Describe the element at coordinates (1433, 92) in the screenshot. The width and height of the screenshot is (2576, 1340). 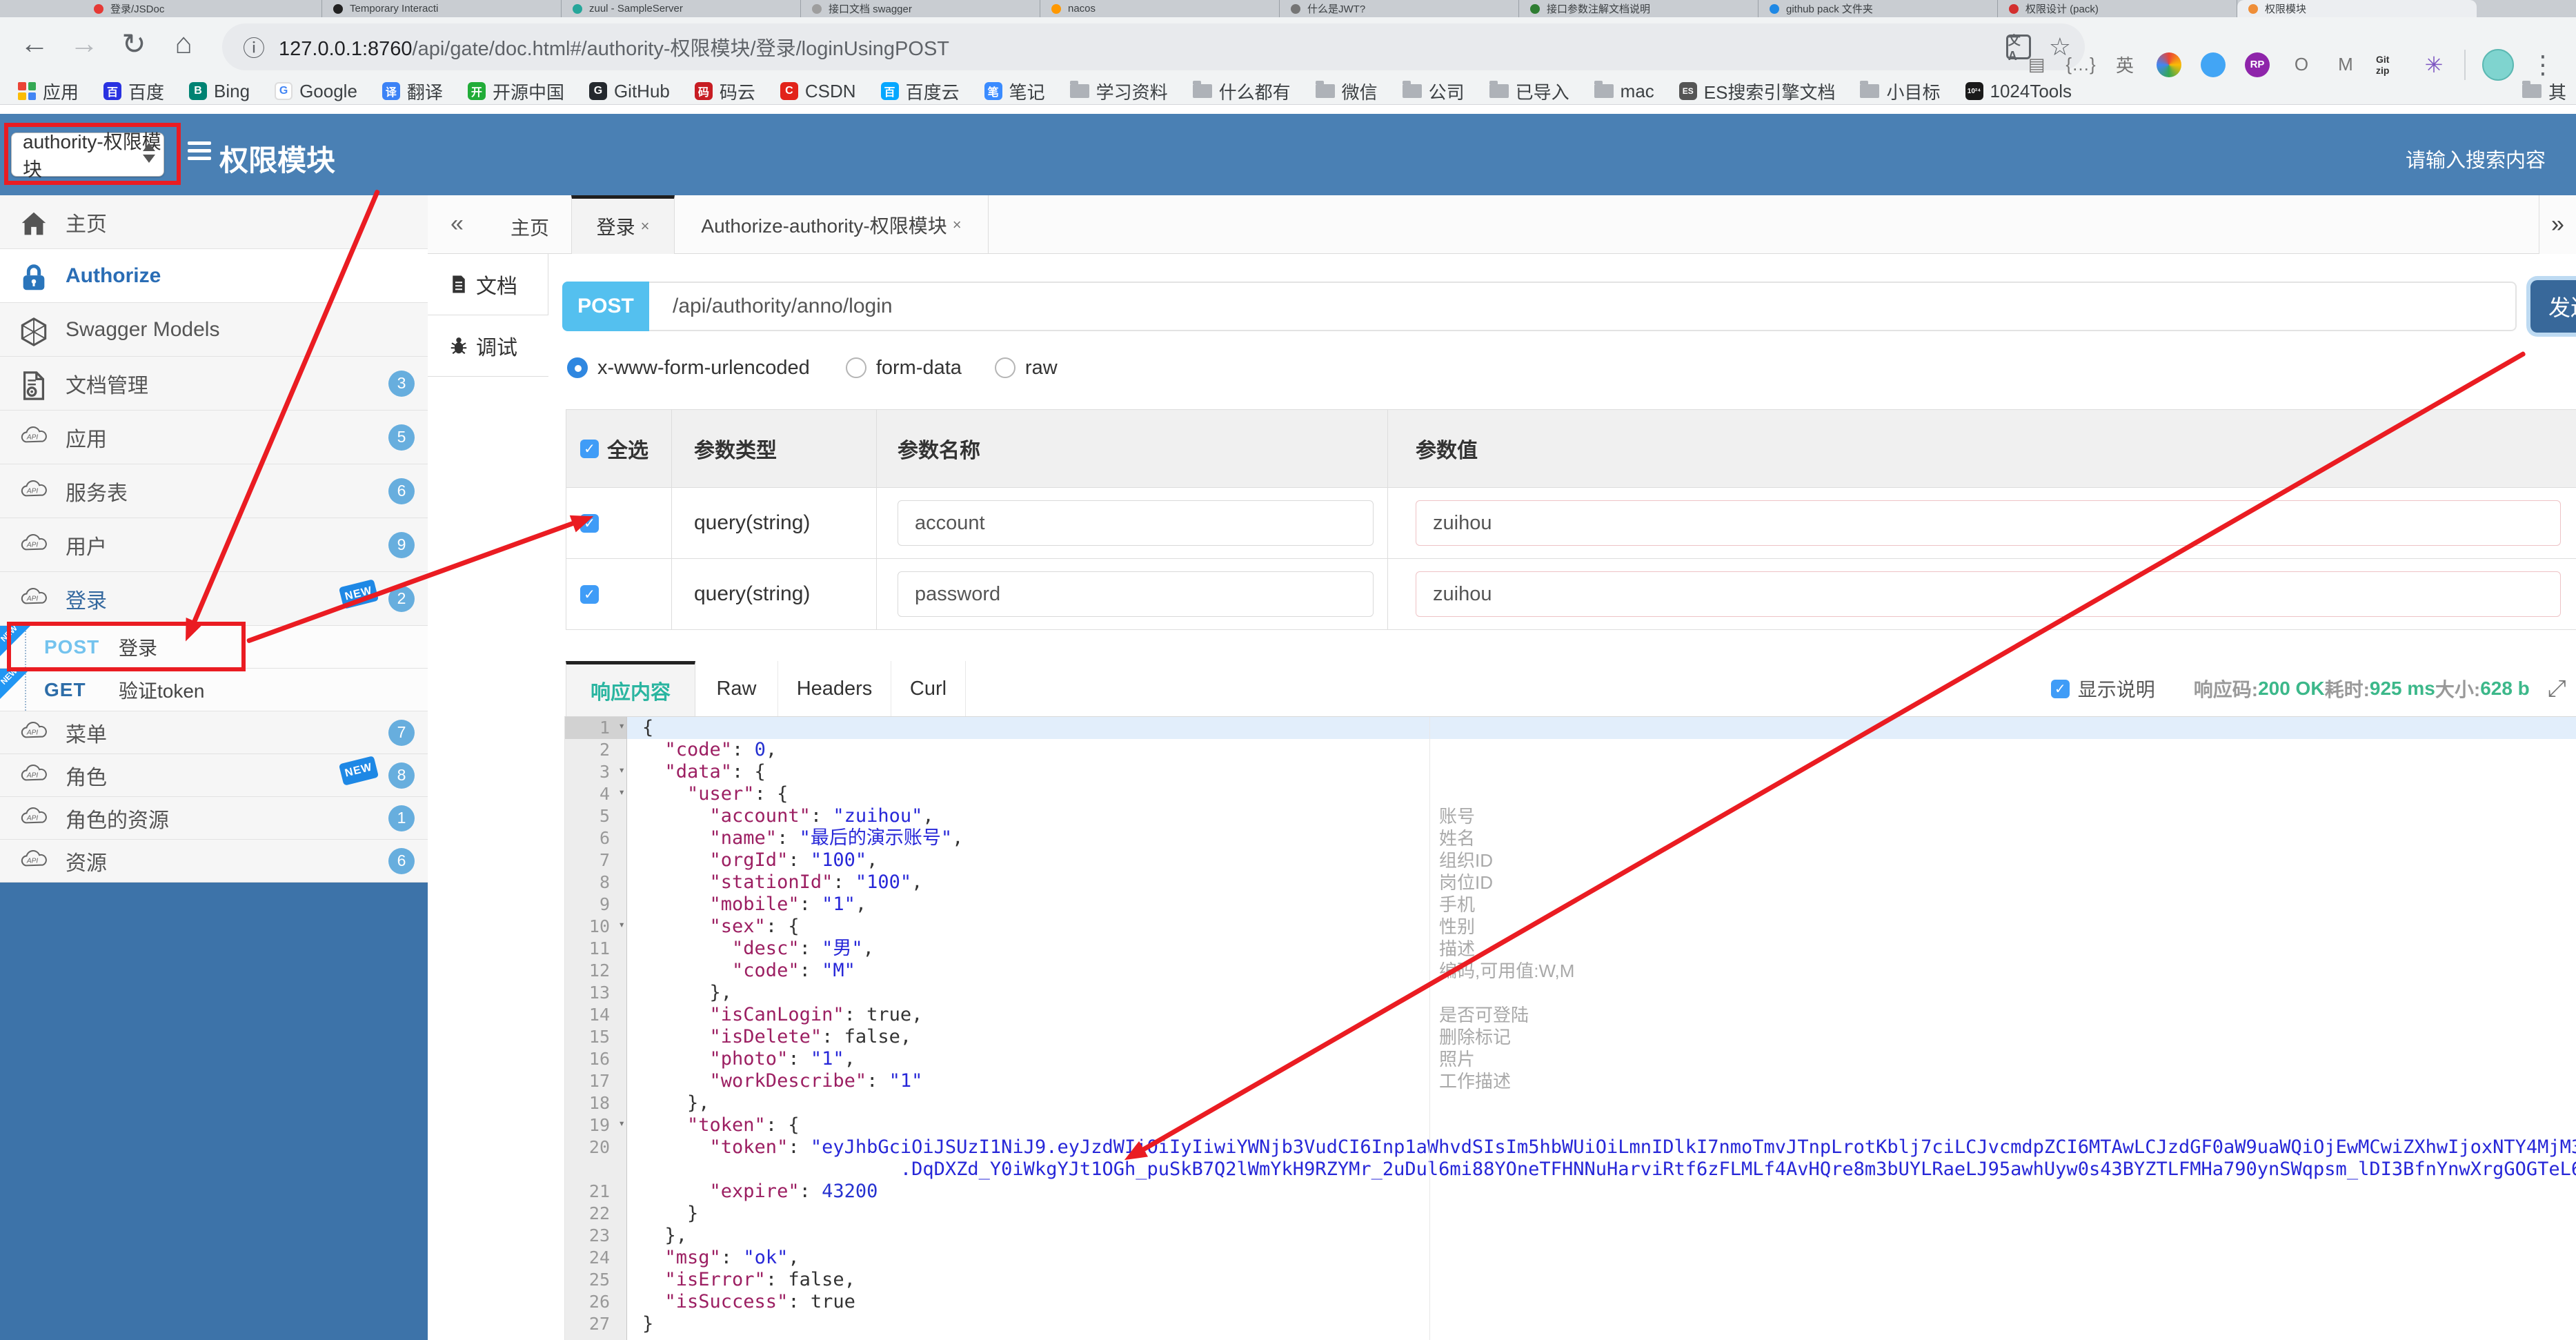
I see `bookmark-item: 公司` at that location.